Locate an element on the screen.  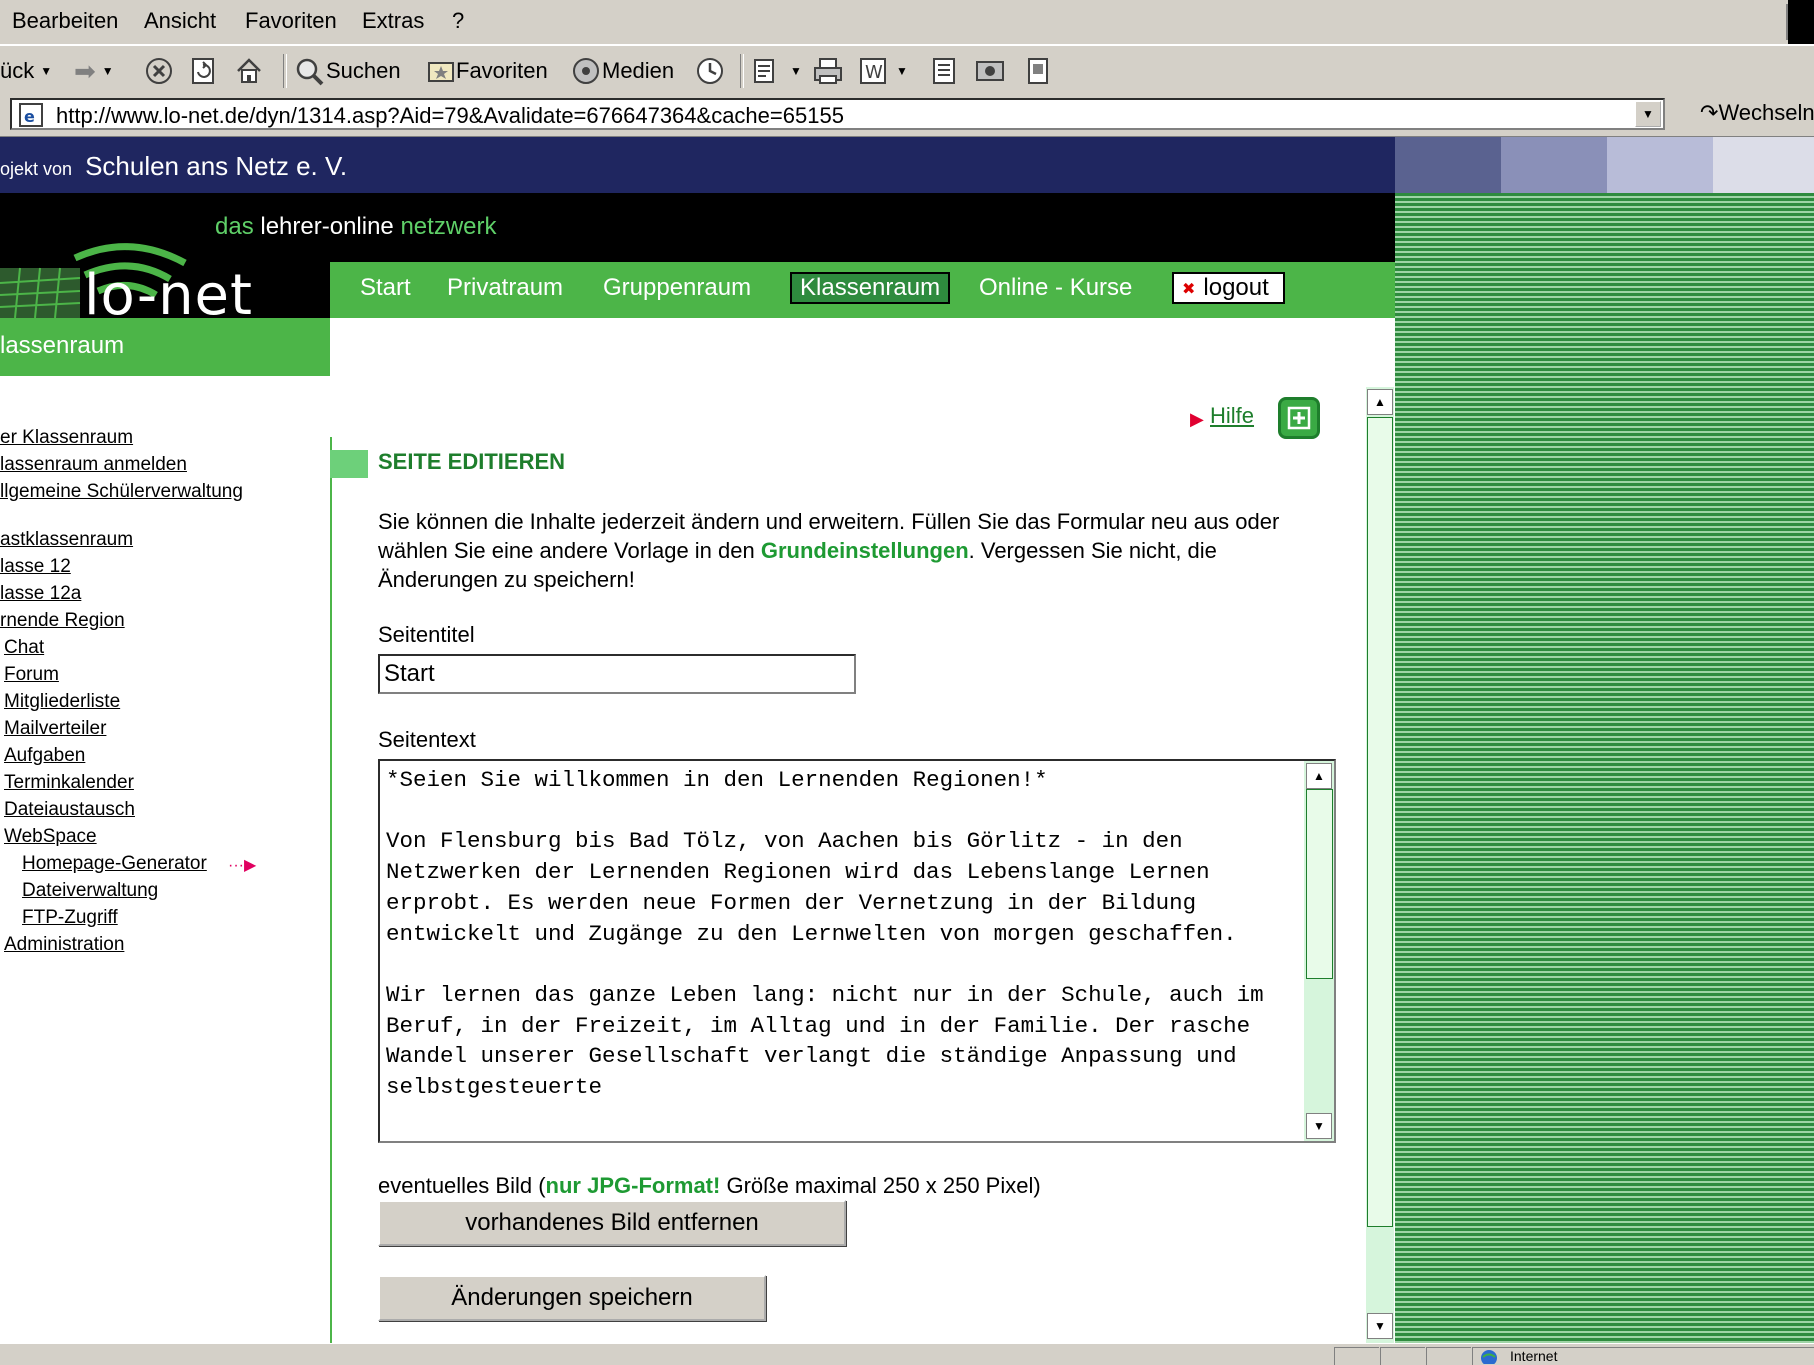
refresh-icon is located at coordinates (203, 71).